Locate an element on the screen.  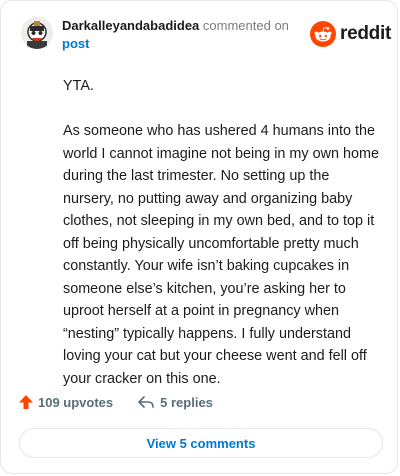
username: Darkalleyandabadidea is located at coordinates (130, 25).